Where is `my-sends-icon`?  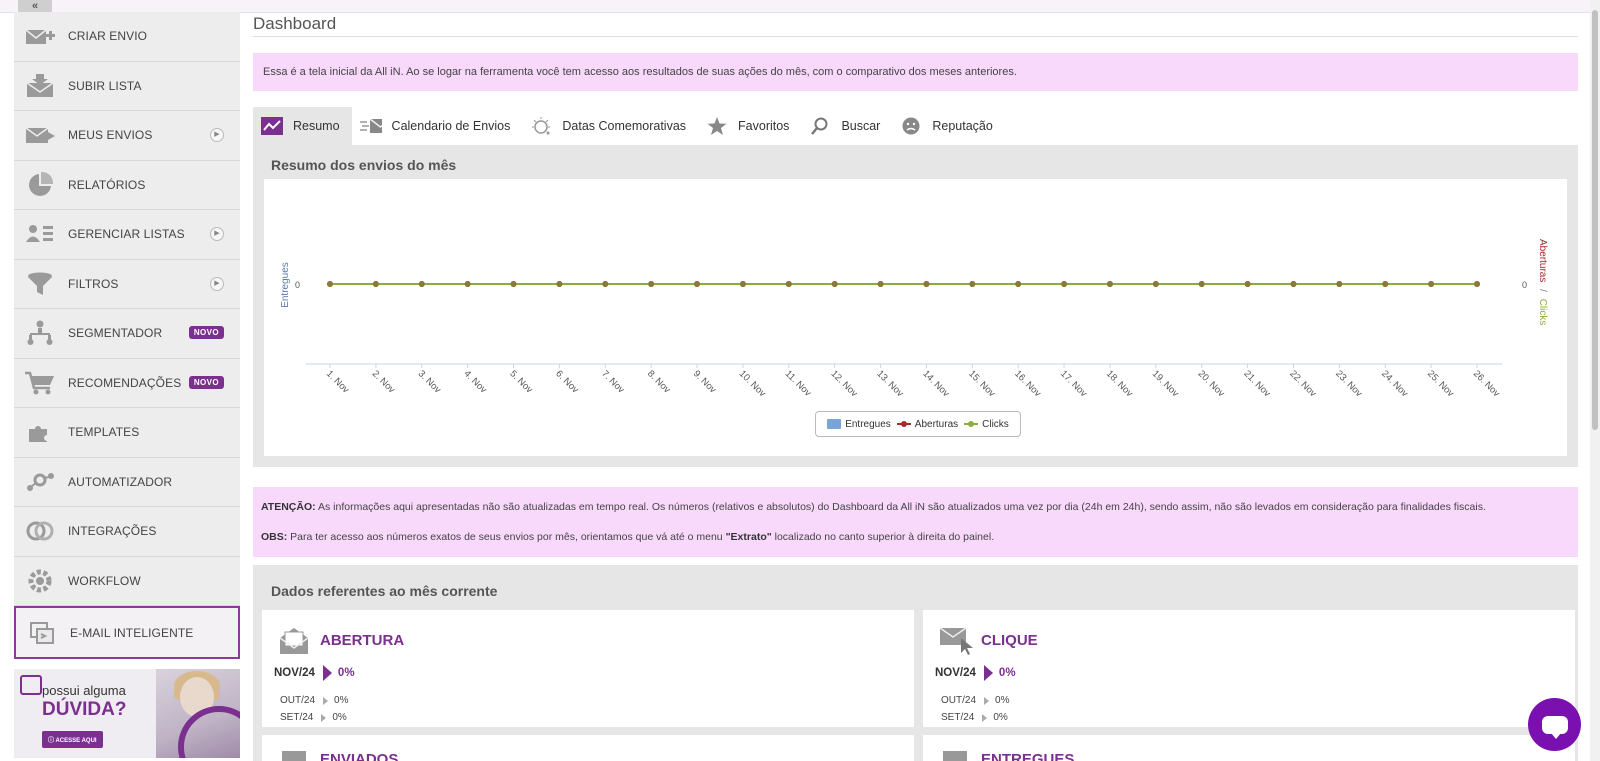
my-sends-icon is located at coordinates (40, 135).